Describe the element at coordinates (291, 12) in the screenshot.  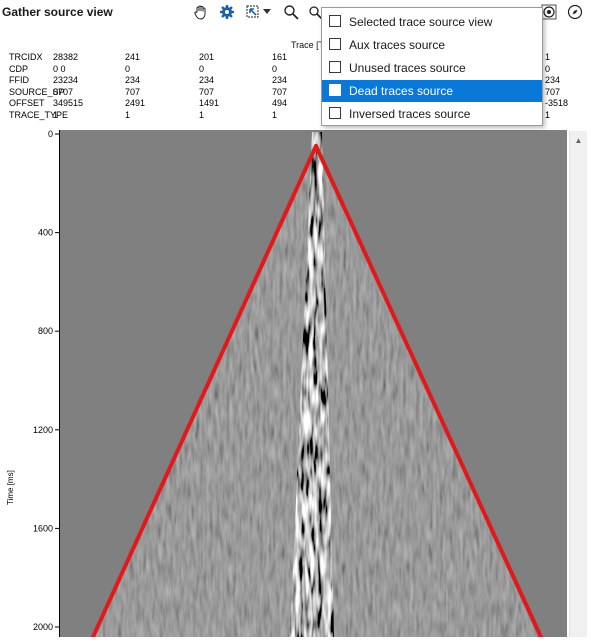
I see `magnifier-icon` at that location.